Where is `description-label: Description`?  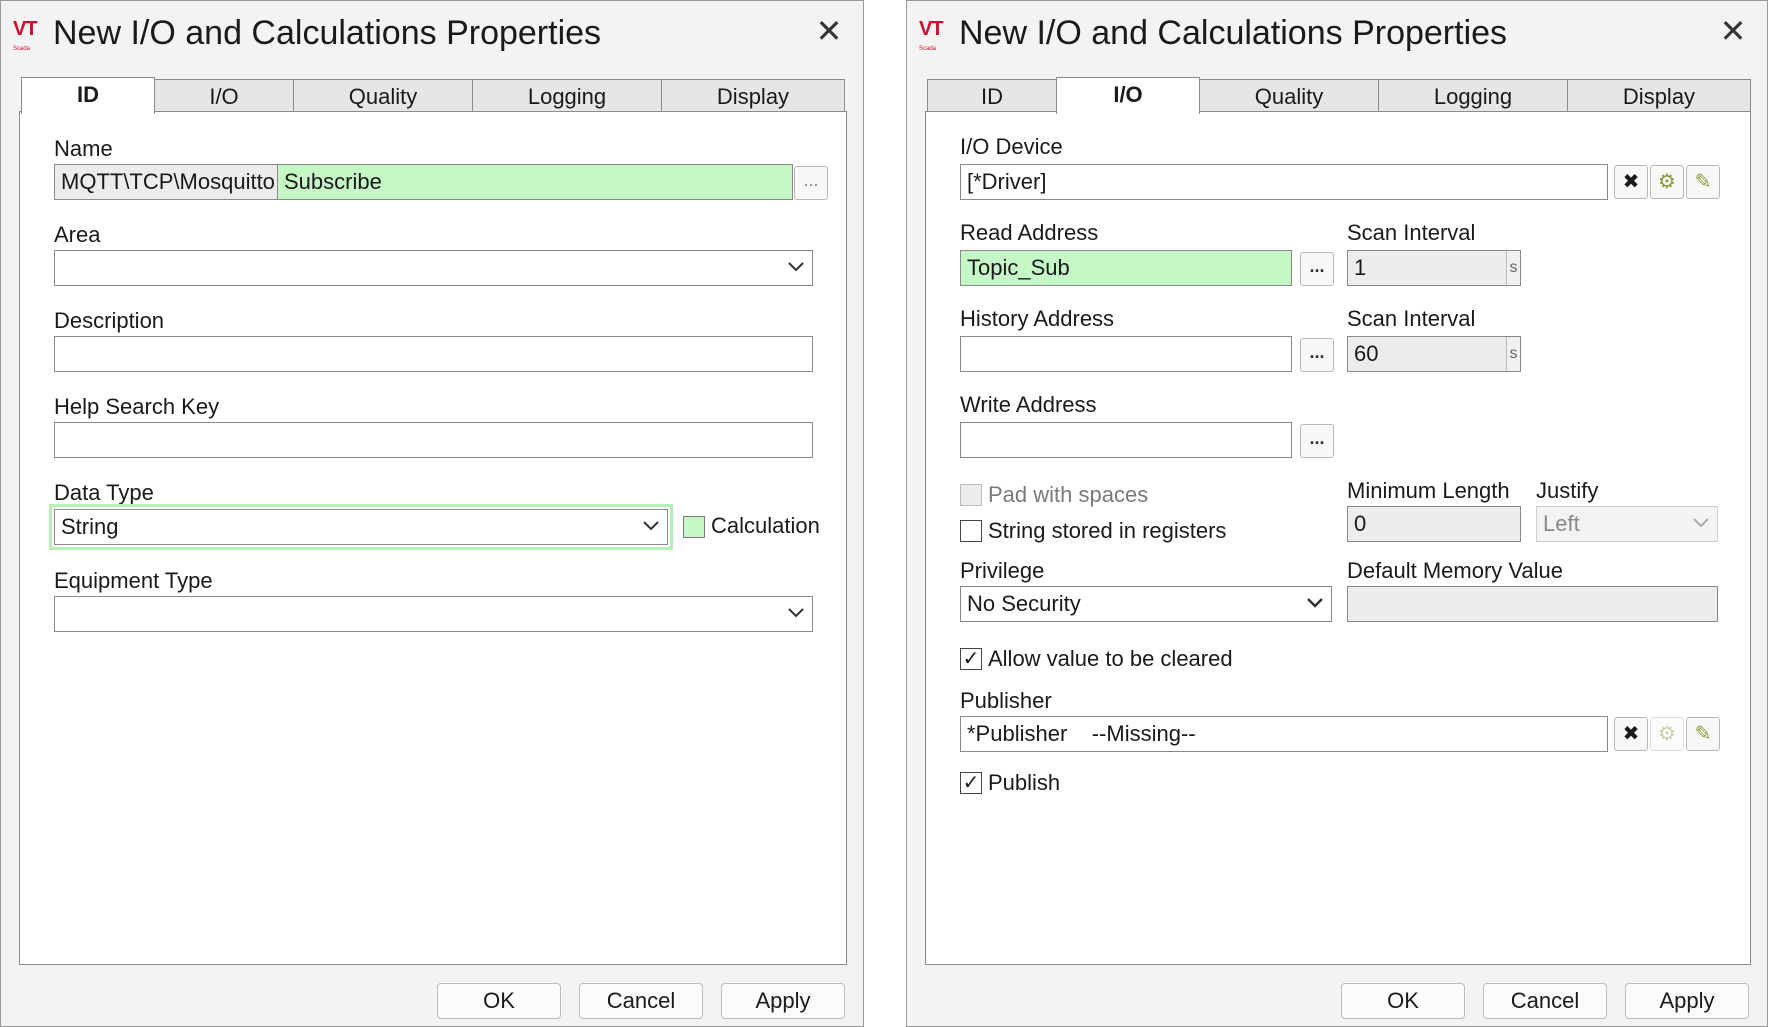 description-label: Description is located at coordinates (109, 320).